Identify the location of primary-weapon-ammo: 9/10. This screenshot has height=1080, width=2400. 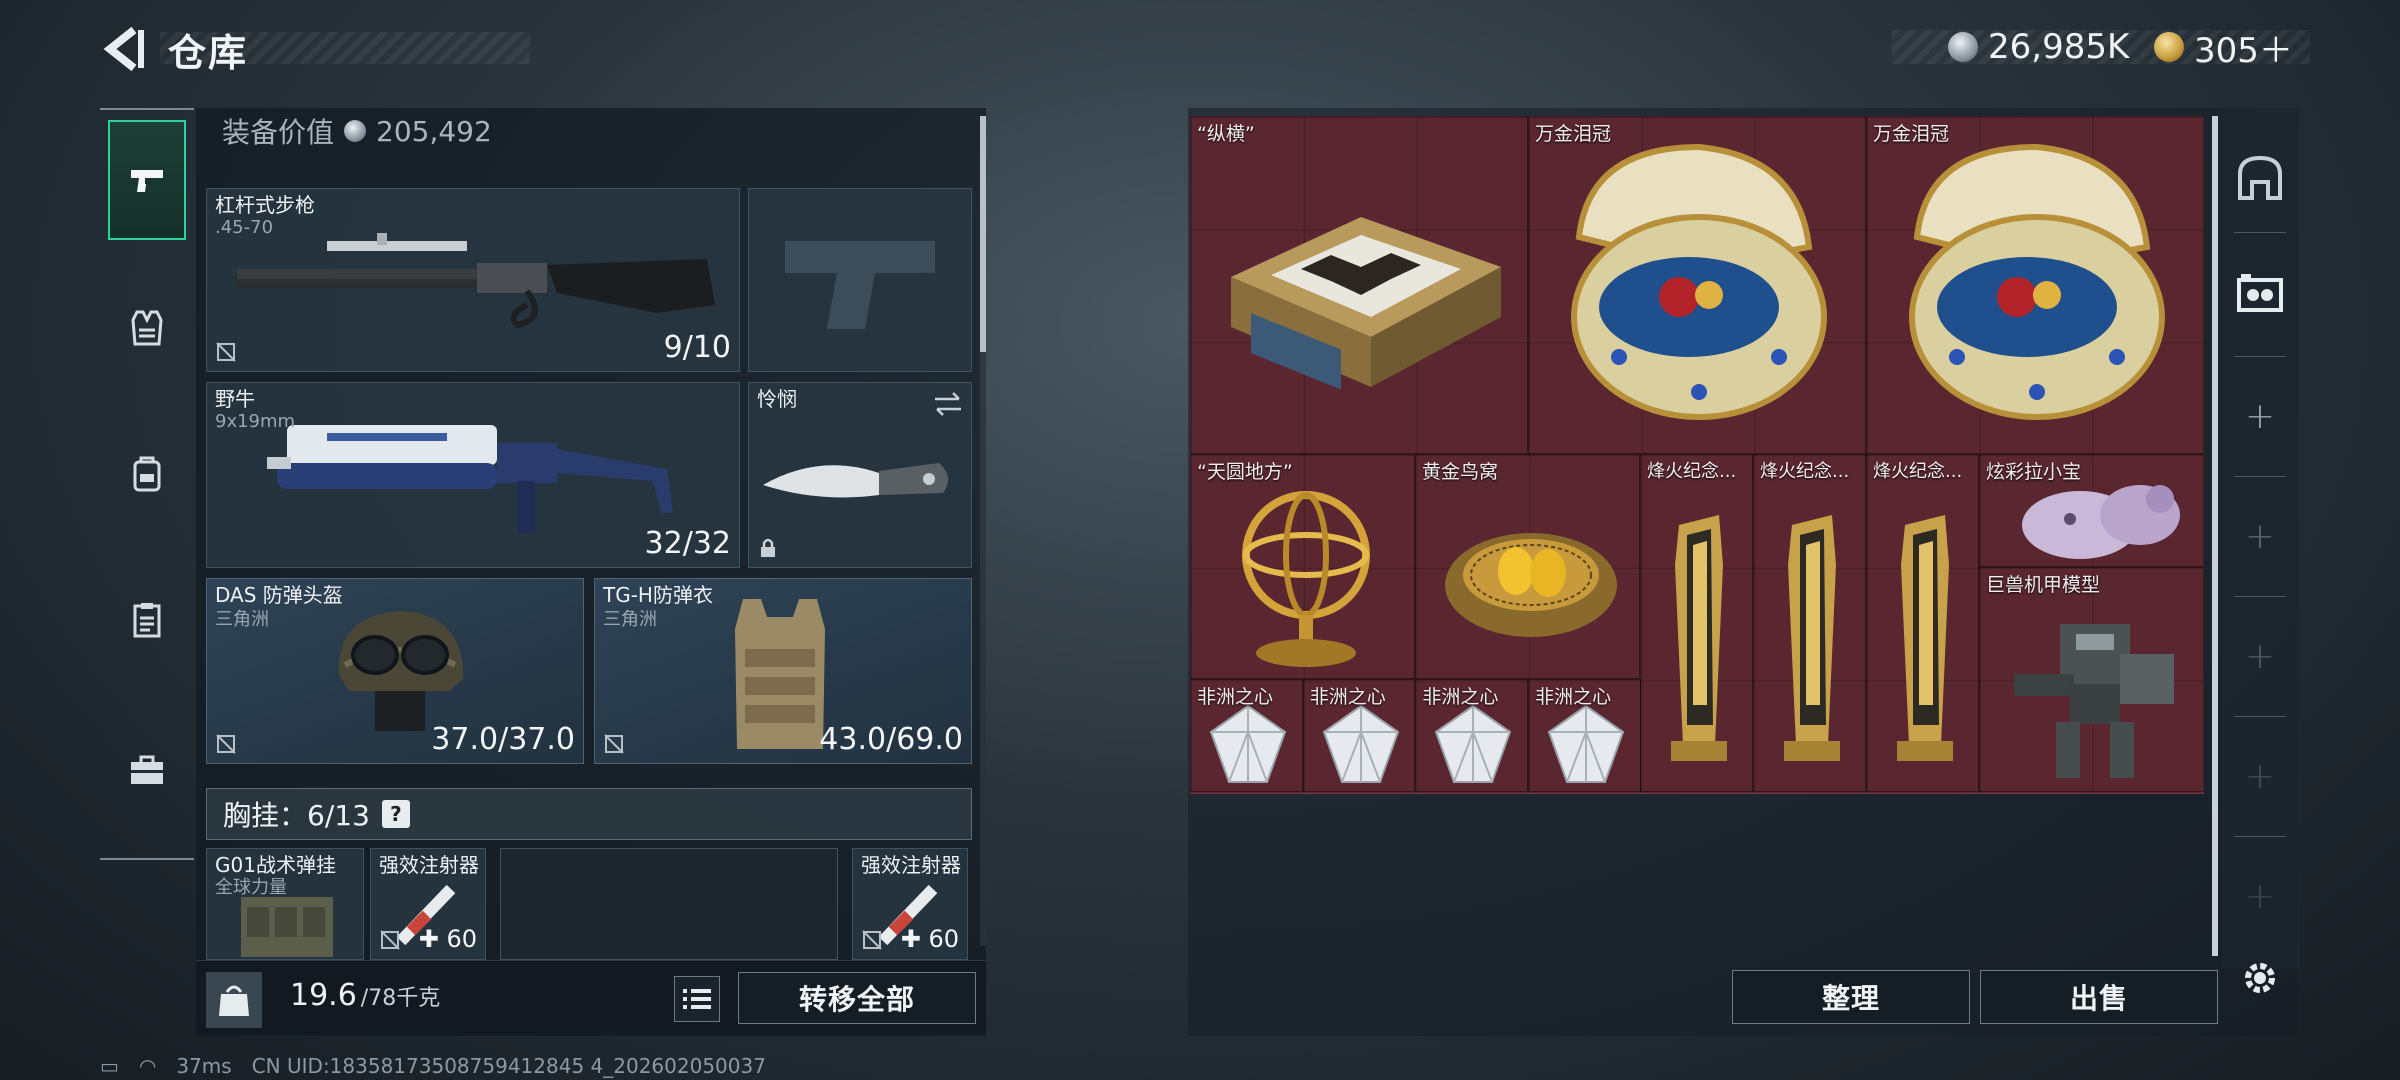
(697, 347).